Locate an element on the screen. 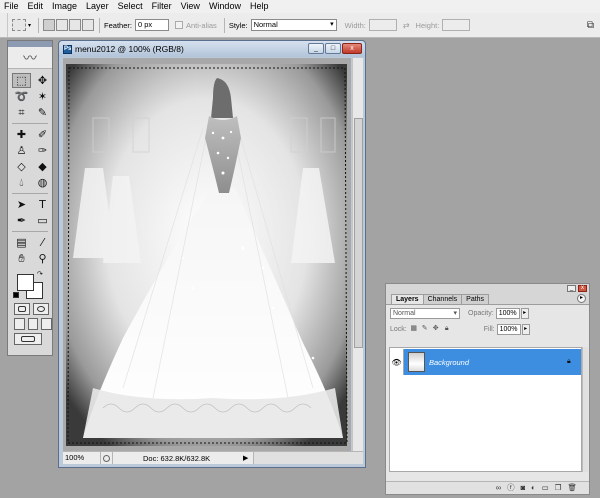  minimize-button: _ is located at coordinates (316, 48).